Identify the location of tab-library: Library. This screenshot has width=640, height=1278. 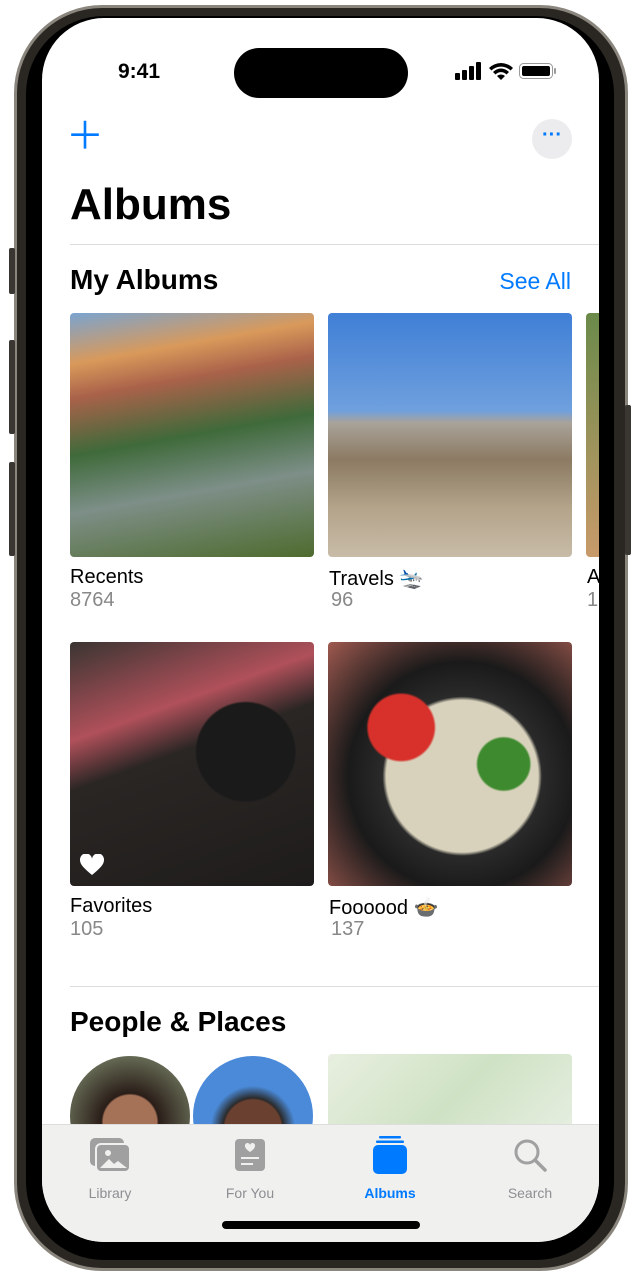
(110, 1168).